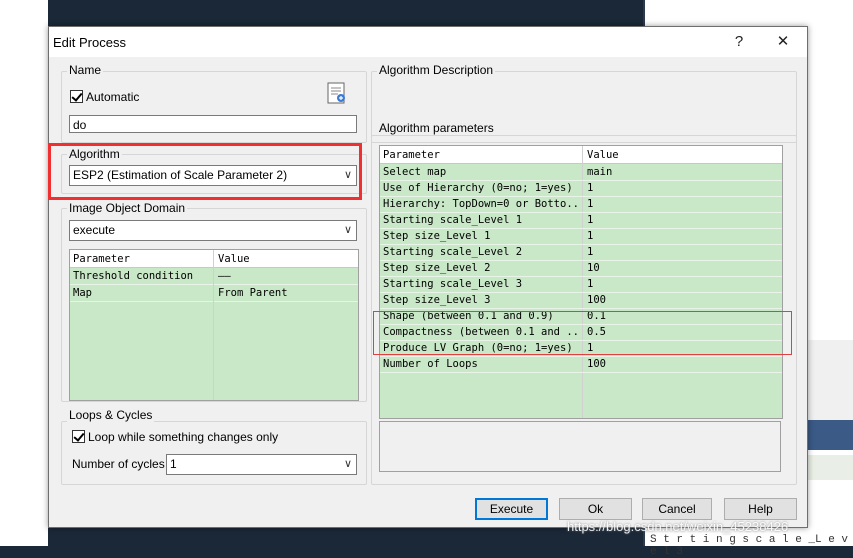  I want to click on loop-checkbox, so click(78, 436).